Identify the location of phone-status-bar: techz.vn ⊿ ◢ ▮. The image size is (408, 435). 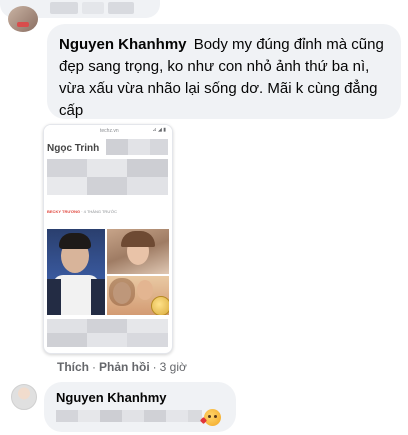
(108, 131).